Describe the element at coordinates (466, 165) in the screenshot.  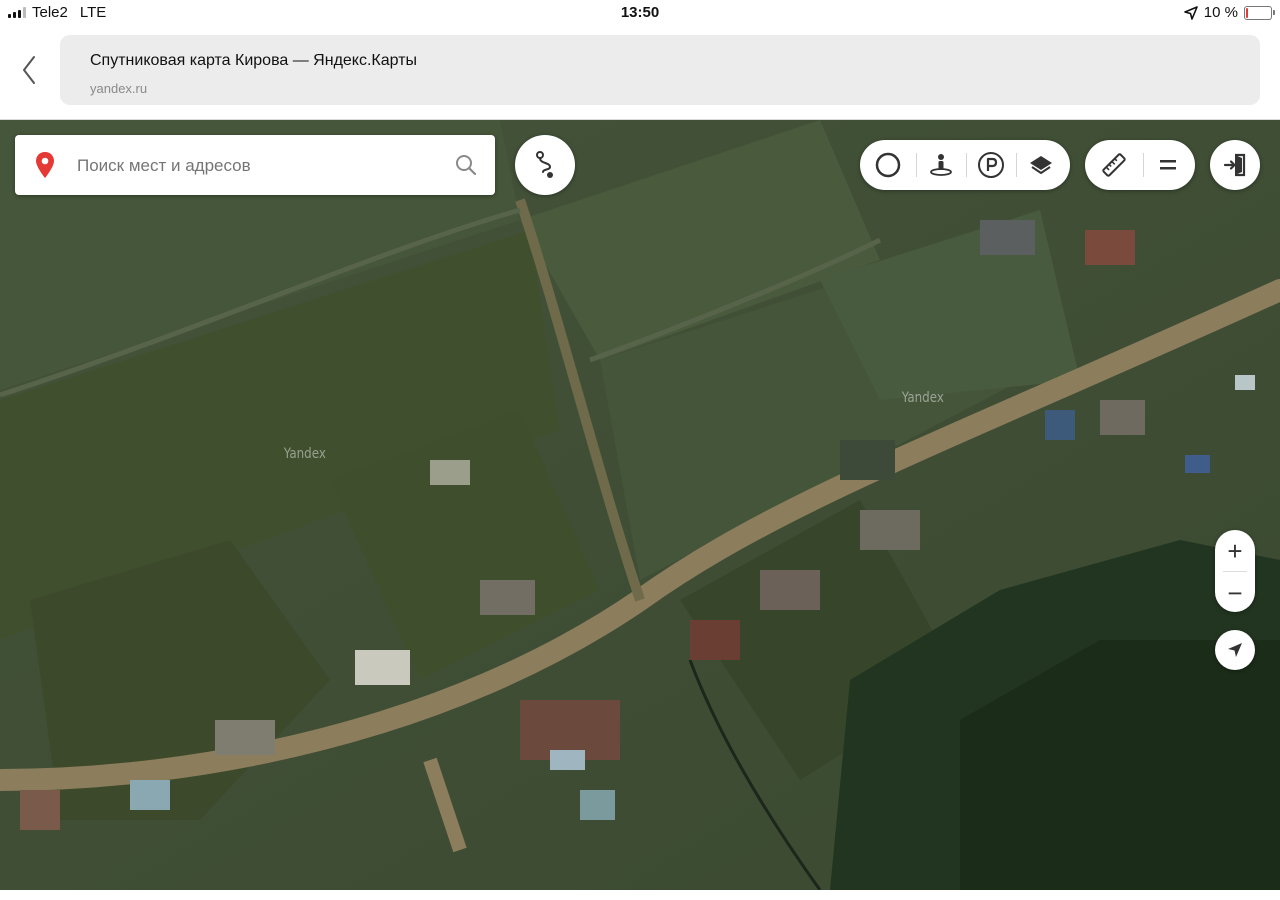
I see `search-icon` at that location.